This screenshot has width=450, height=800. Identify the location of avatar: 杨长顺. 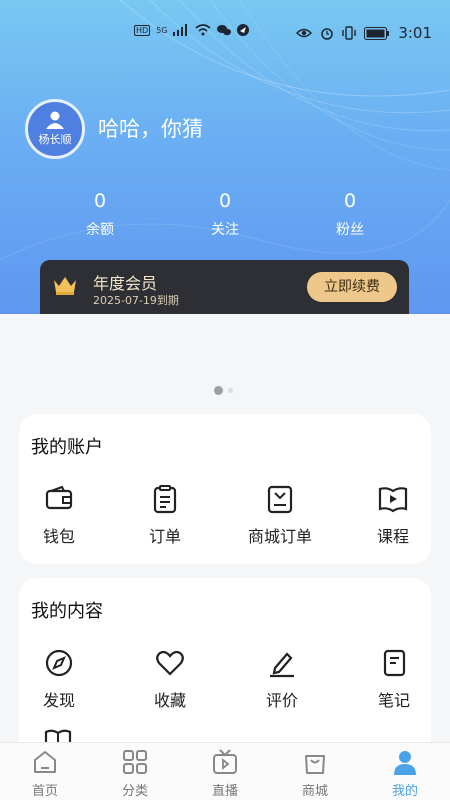
(55, 129).